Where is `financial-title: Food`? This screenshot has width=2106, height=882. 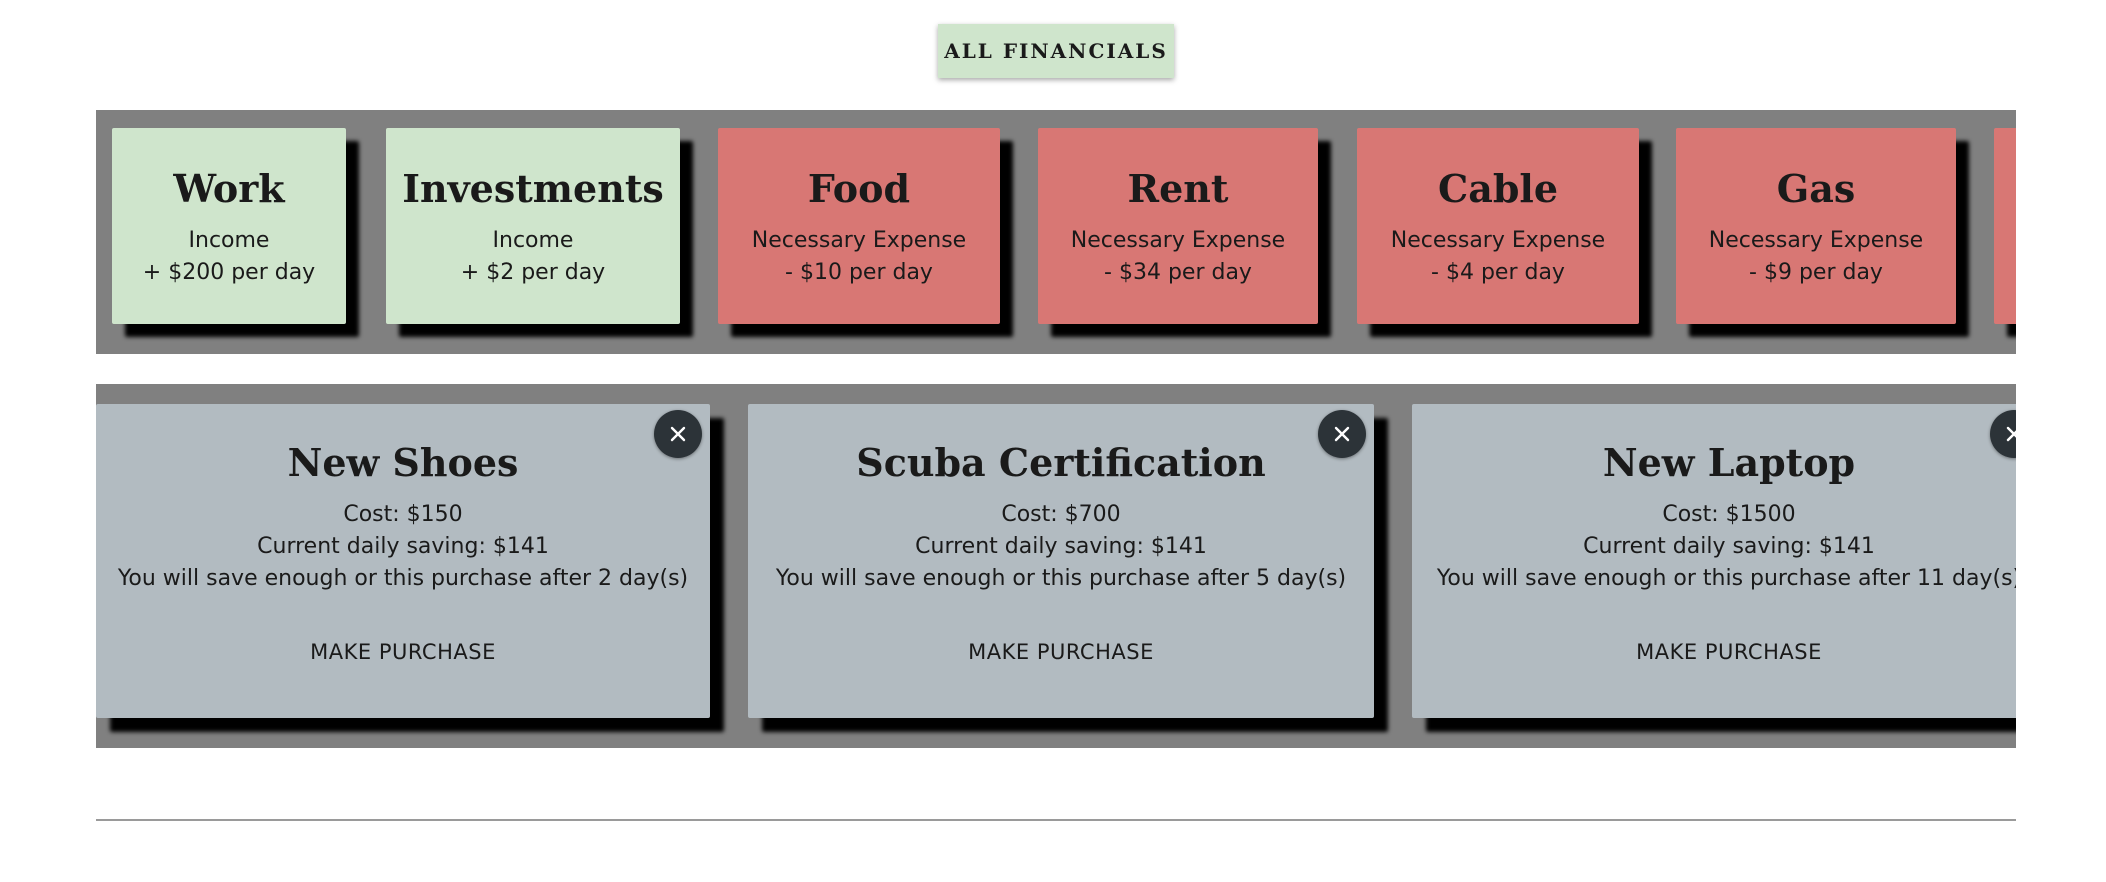 financial-title: Food is located at coordinates (859, 188).